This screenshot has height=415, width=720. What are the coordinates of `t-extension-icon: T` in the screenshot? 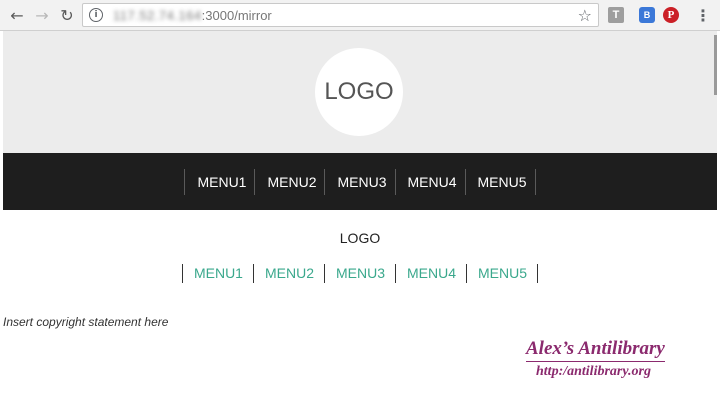 It's located at (616, 15).